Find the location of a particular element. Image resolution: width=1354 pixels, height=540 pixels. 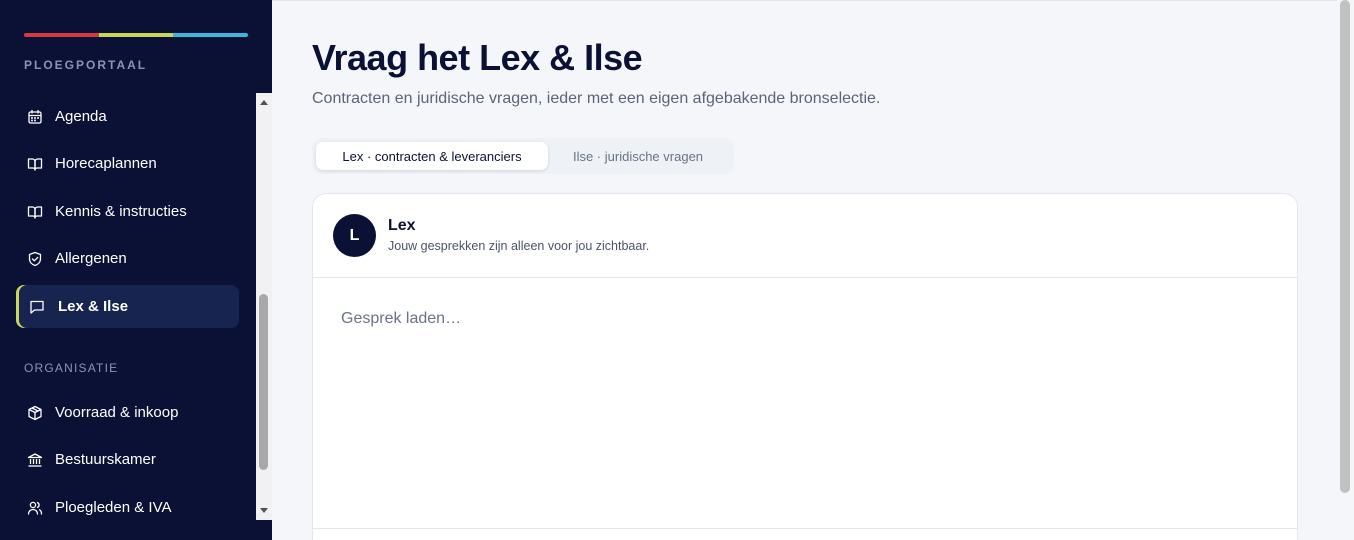

sidebar-scrollbar is located at coordinates (264, 306).